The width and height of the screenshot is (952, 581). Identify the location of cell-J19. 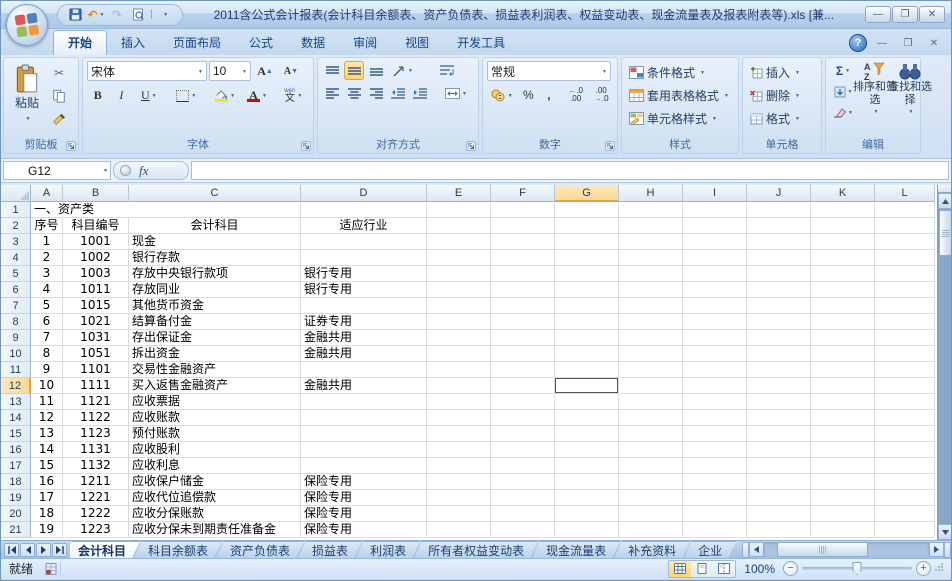
(779, 498).